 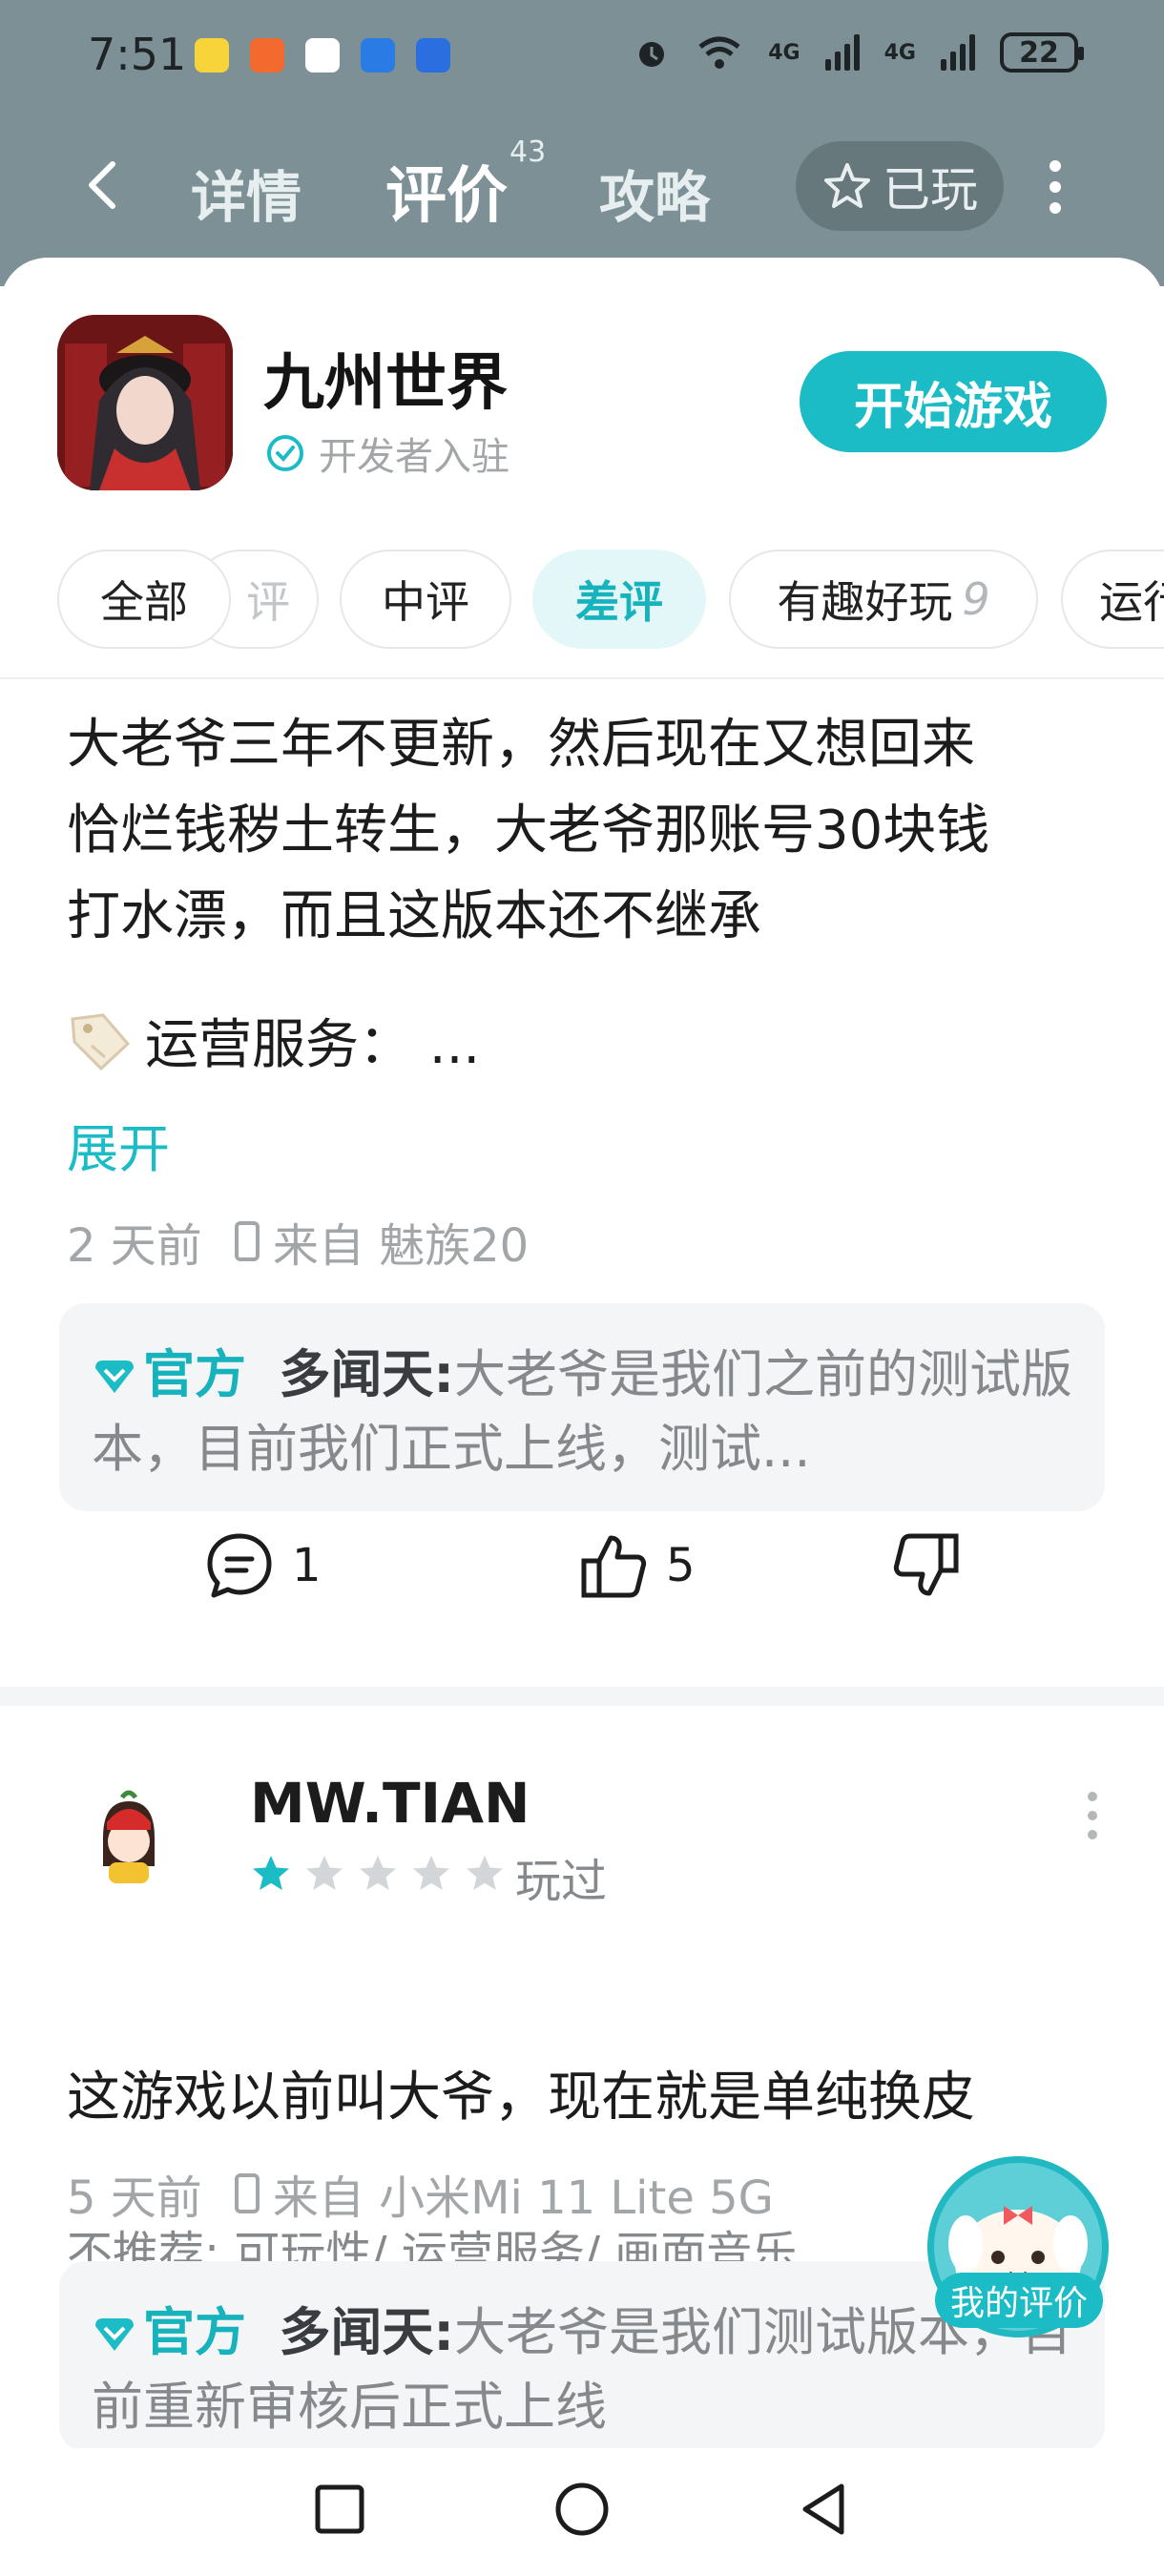 I want to click on chip-fun-count: 9, so click(x=976, y=599).